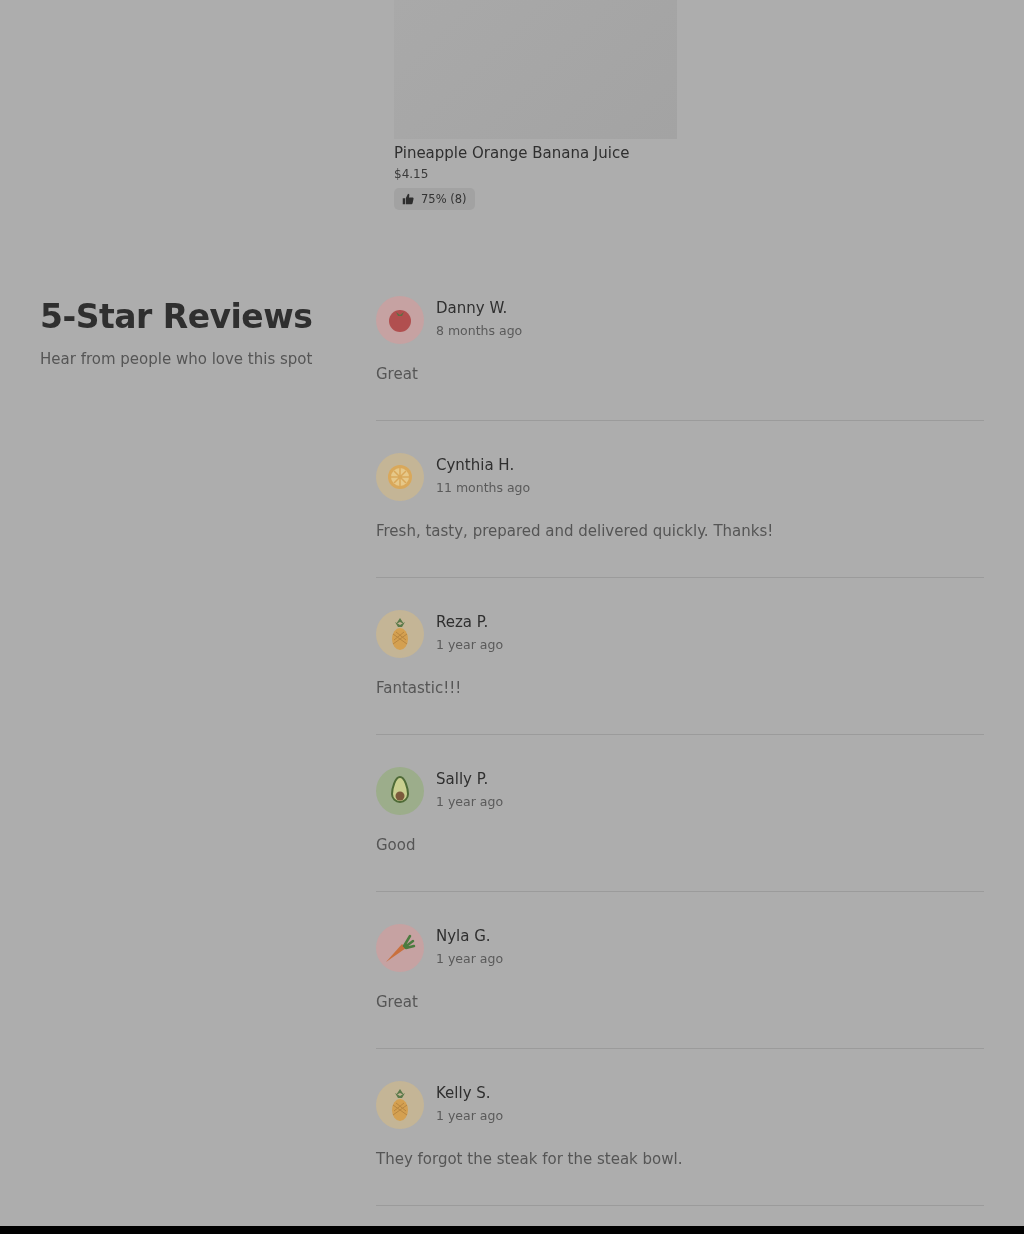 The image size is (1024, 1234). I want to click on reviewer-name: Cynthia H., so click(476, 465).